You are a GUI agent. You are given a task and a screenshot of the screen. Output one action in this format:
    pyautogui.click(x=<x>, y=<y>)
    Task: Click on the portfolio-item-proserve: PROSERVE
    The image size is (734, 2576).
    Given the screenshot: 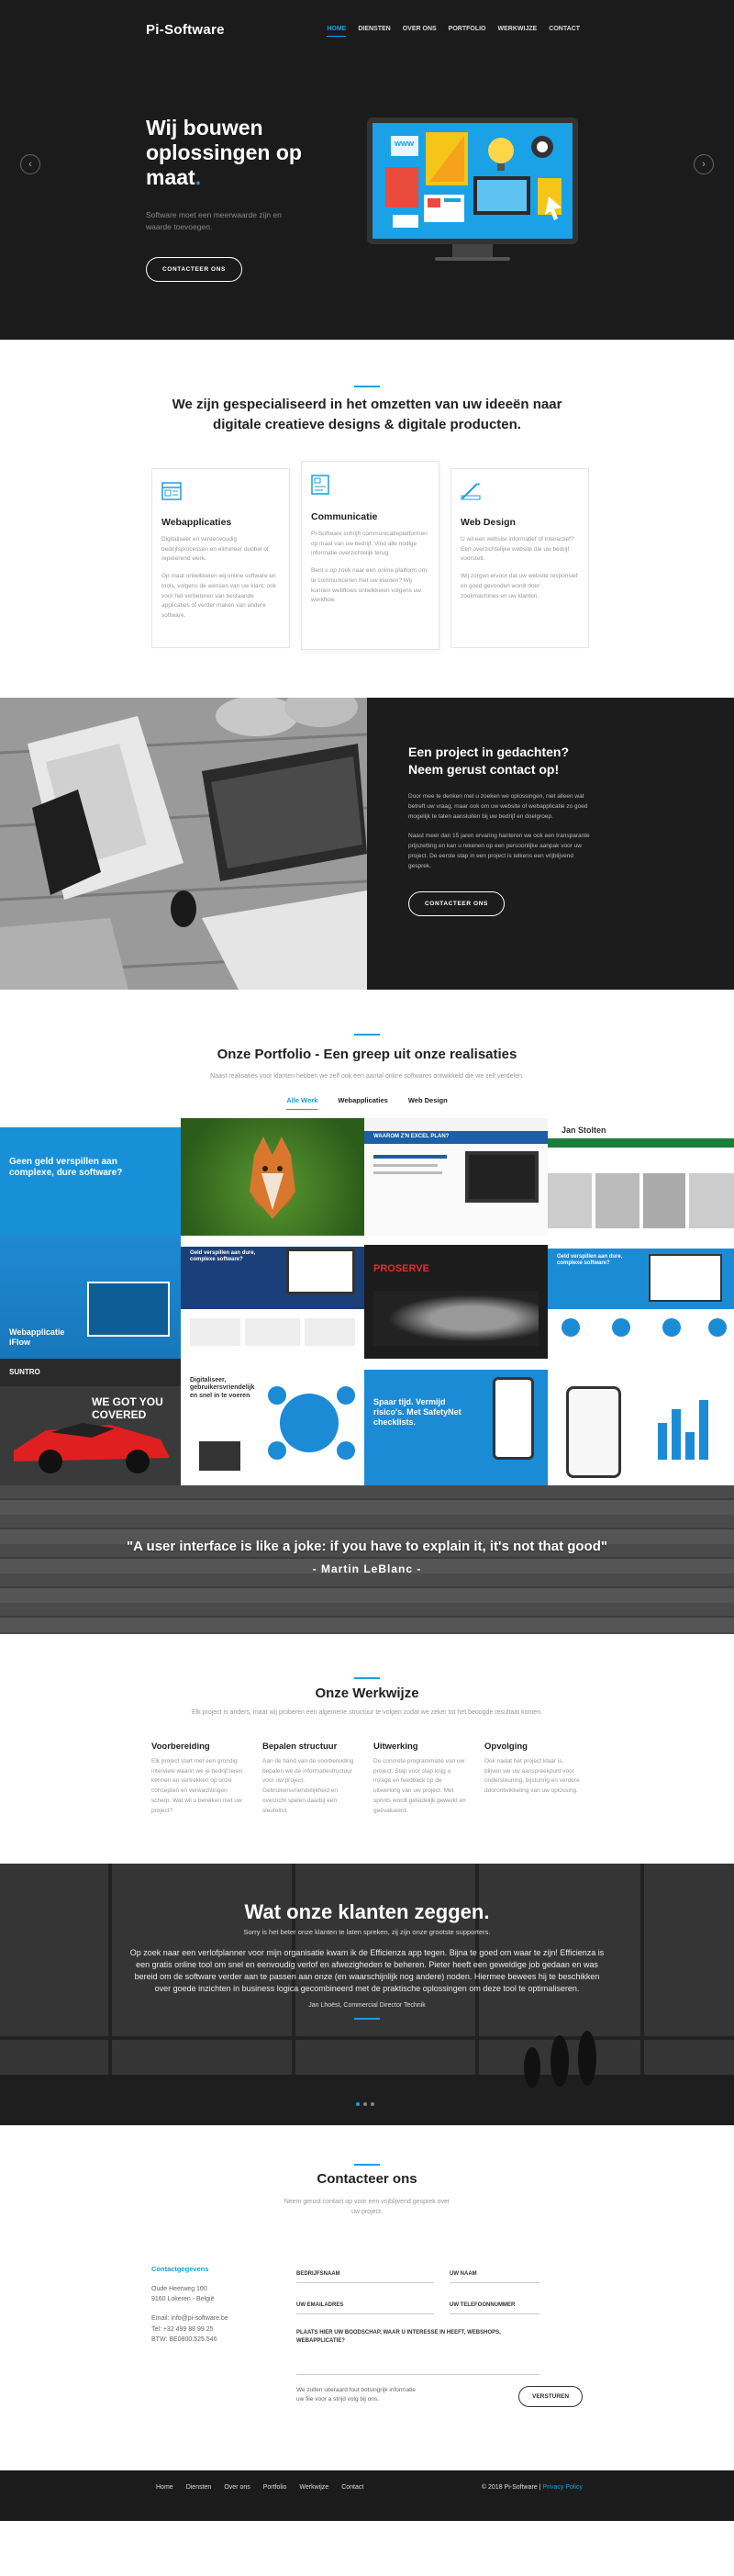 What is the action you would take?
    pyautogui.click(x=456, y=1297)
    